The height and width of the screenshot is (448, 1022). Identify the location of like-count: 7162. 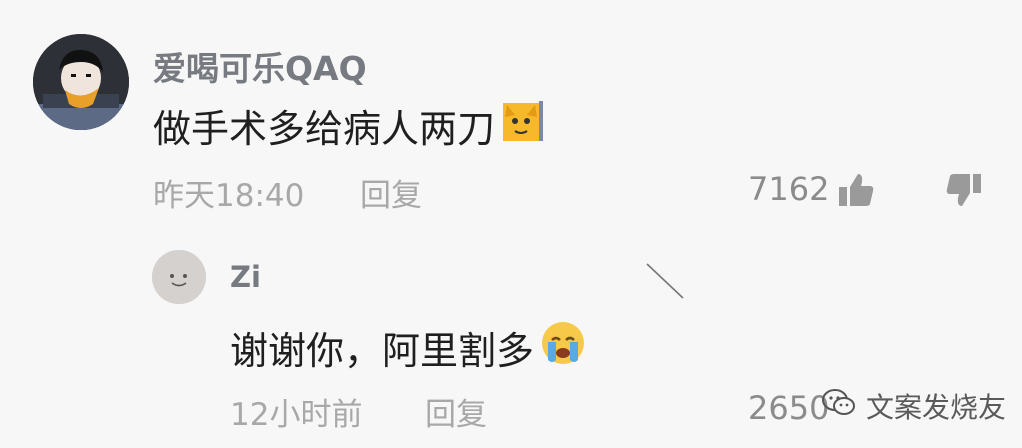
(789, 189).